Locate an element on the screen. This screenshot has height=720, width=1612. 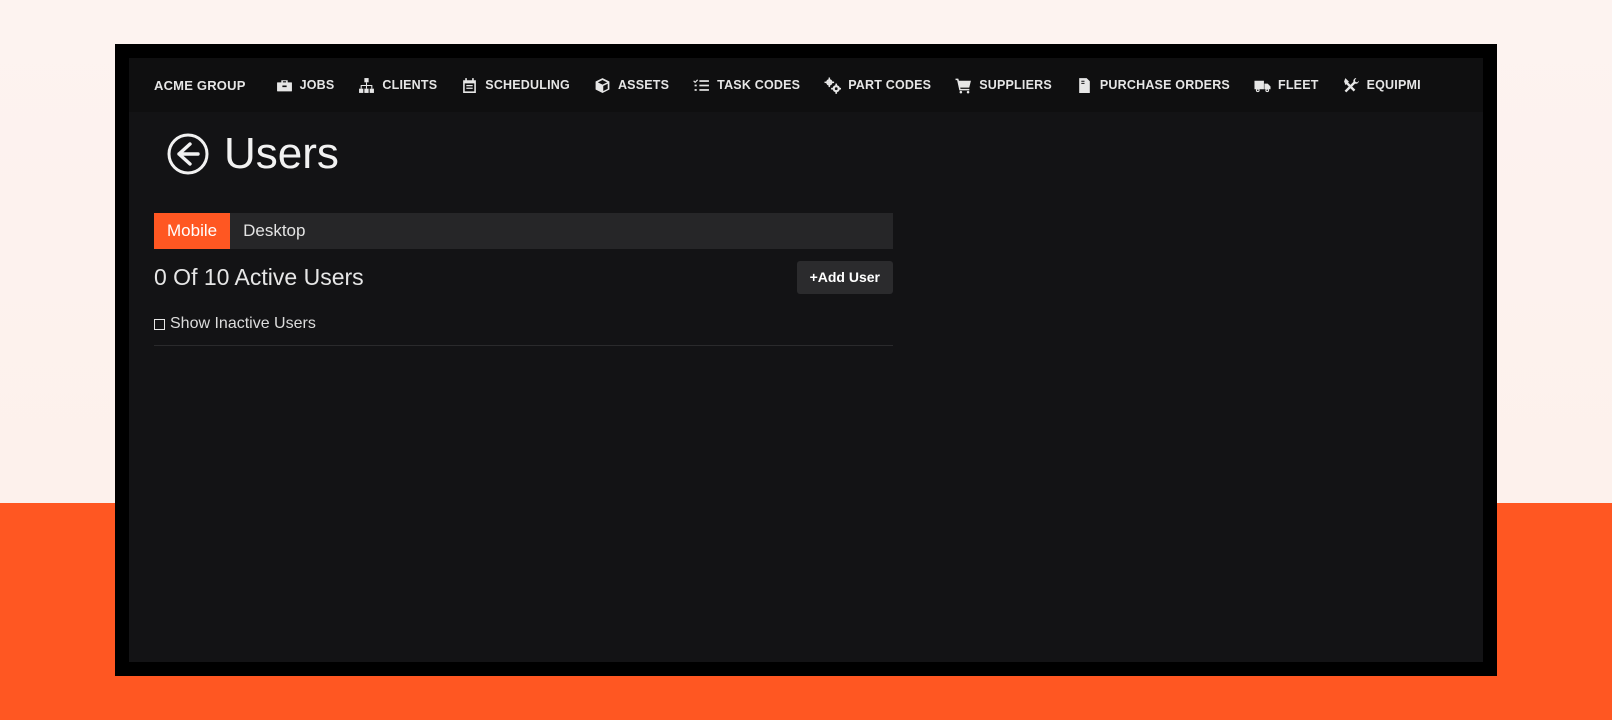
show-inactive-row: Show Inactive Users is located at coordinates (523, 328).